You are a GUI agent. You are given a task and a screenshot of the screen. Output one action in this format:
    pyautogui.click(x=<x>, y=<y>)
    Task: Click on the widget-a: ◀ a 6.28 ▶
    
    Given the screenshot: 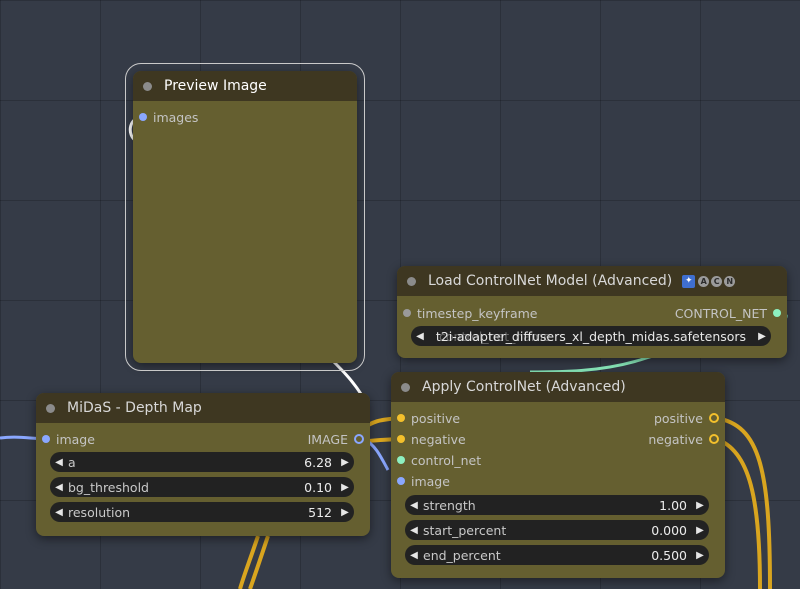 What is the action you would take?
    pyautogui.click(x=202, y=462)
    